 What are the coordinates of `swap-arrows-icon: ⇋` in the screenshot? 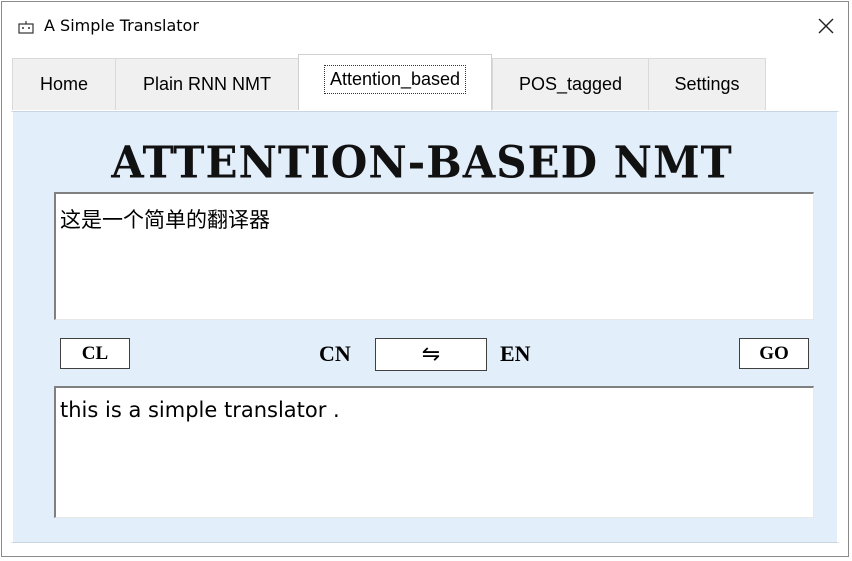 It's located at (431, 354).